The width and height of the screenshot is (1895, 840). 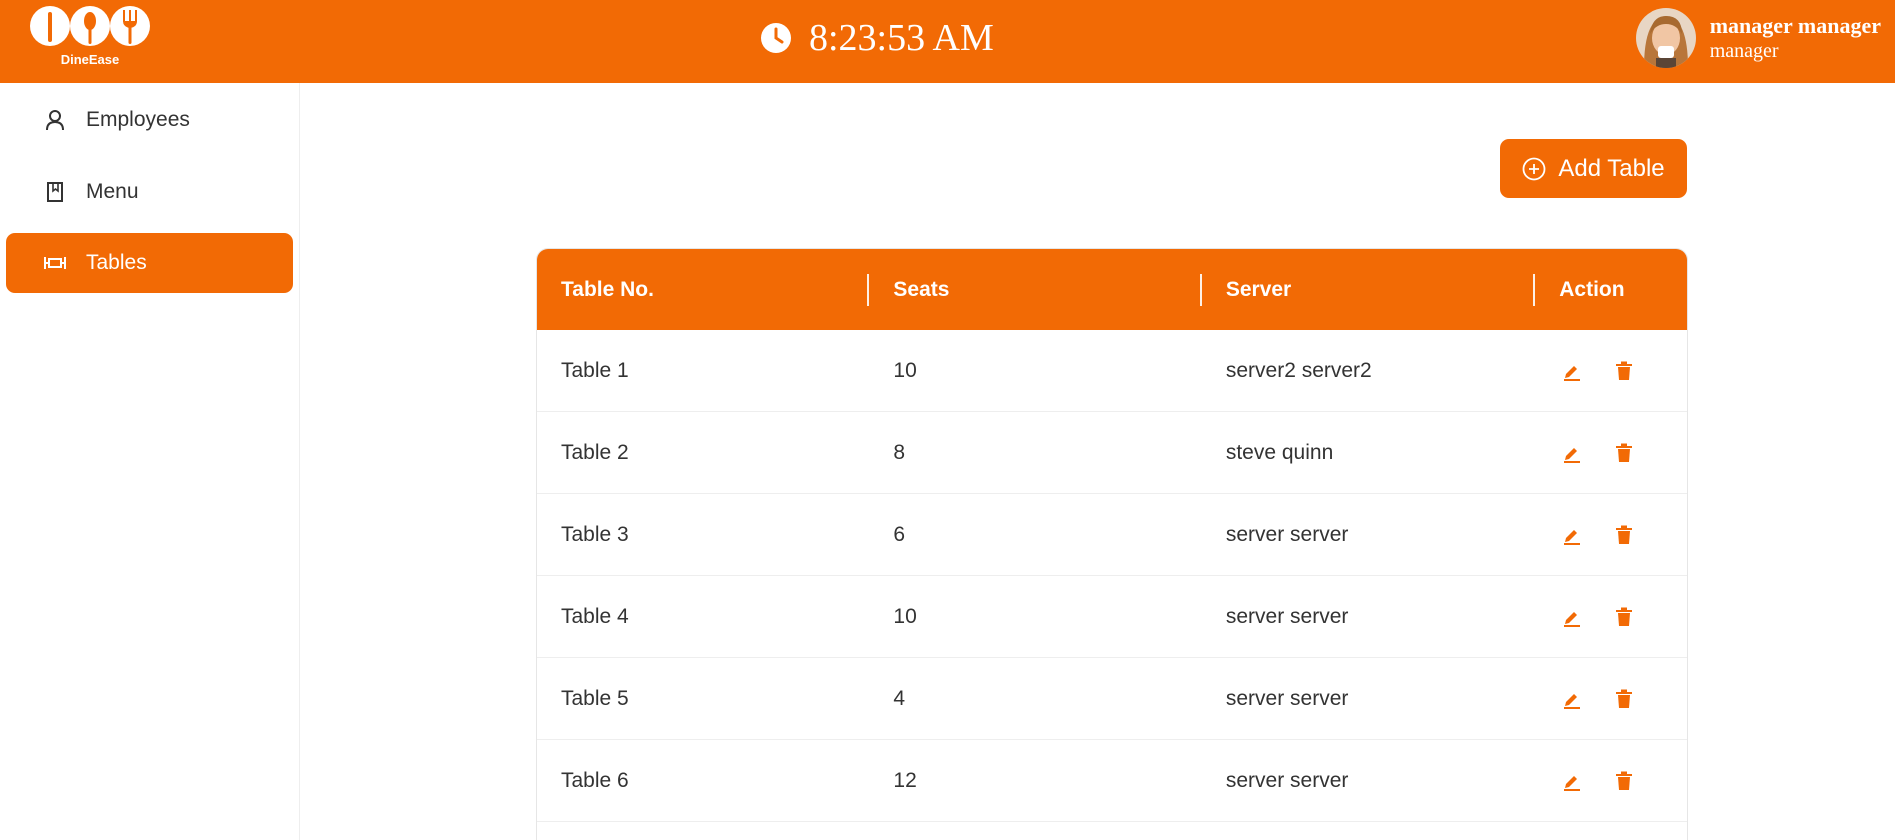 What do you see at coordinates (112, 191) in the screenshot?
I see `sidebar-item-label: Menu` at bounding box center [112, 191].